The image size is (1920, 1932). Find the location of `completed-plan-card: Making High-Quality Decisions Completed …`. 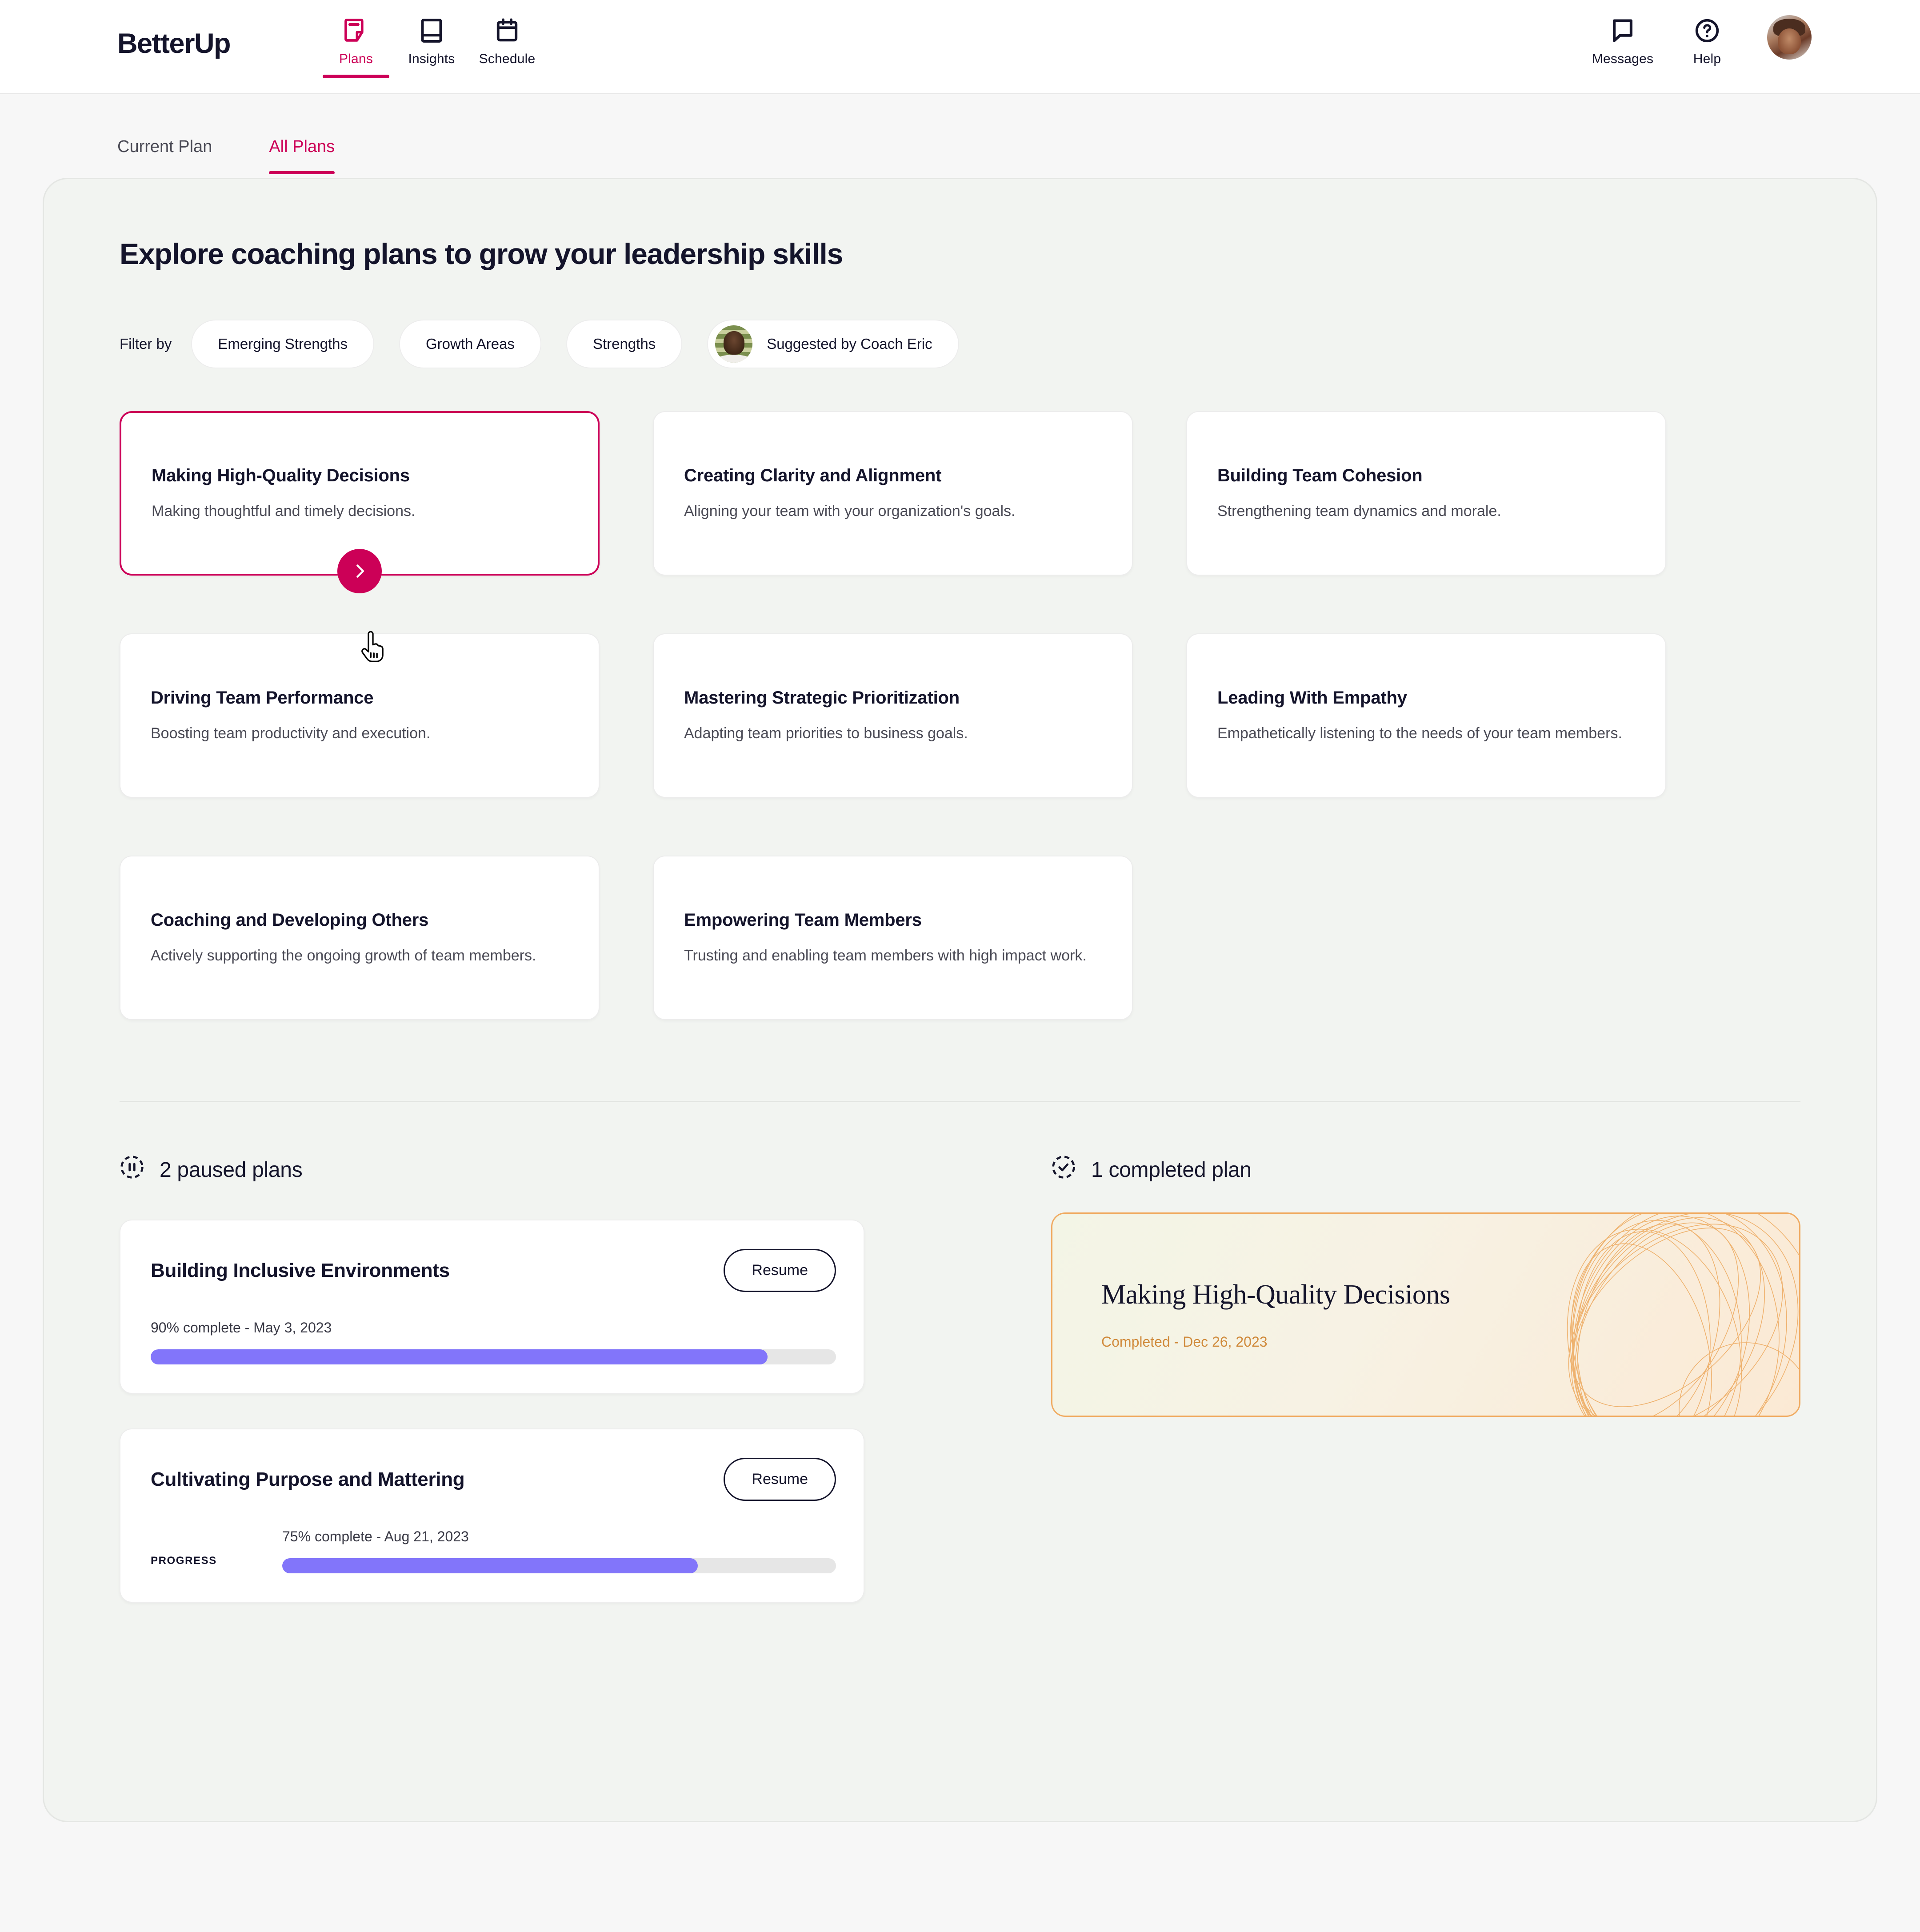

completed-plan-card: Making High-Quality Decisions Completed … is located at coordinates (1425, 1314).